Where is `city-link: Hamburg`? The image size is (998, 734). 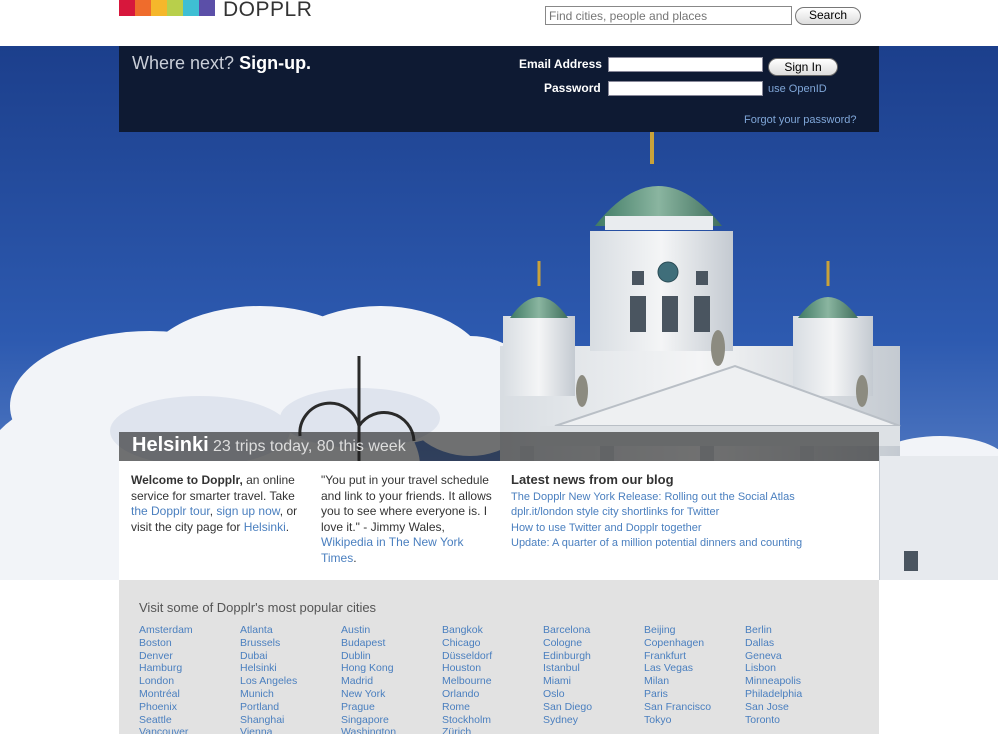 city-link: Hamburg is located at coordinates (160, 668).